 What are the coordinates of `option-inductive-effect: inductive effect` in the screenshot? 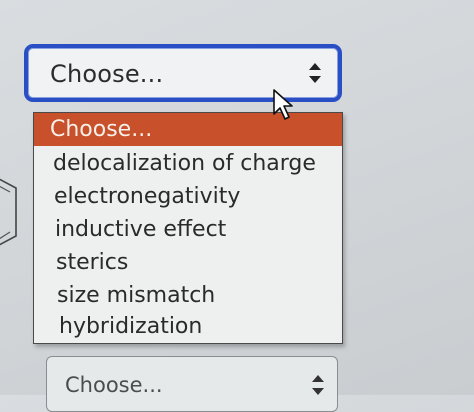 It's located at (188, 229).